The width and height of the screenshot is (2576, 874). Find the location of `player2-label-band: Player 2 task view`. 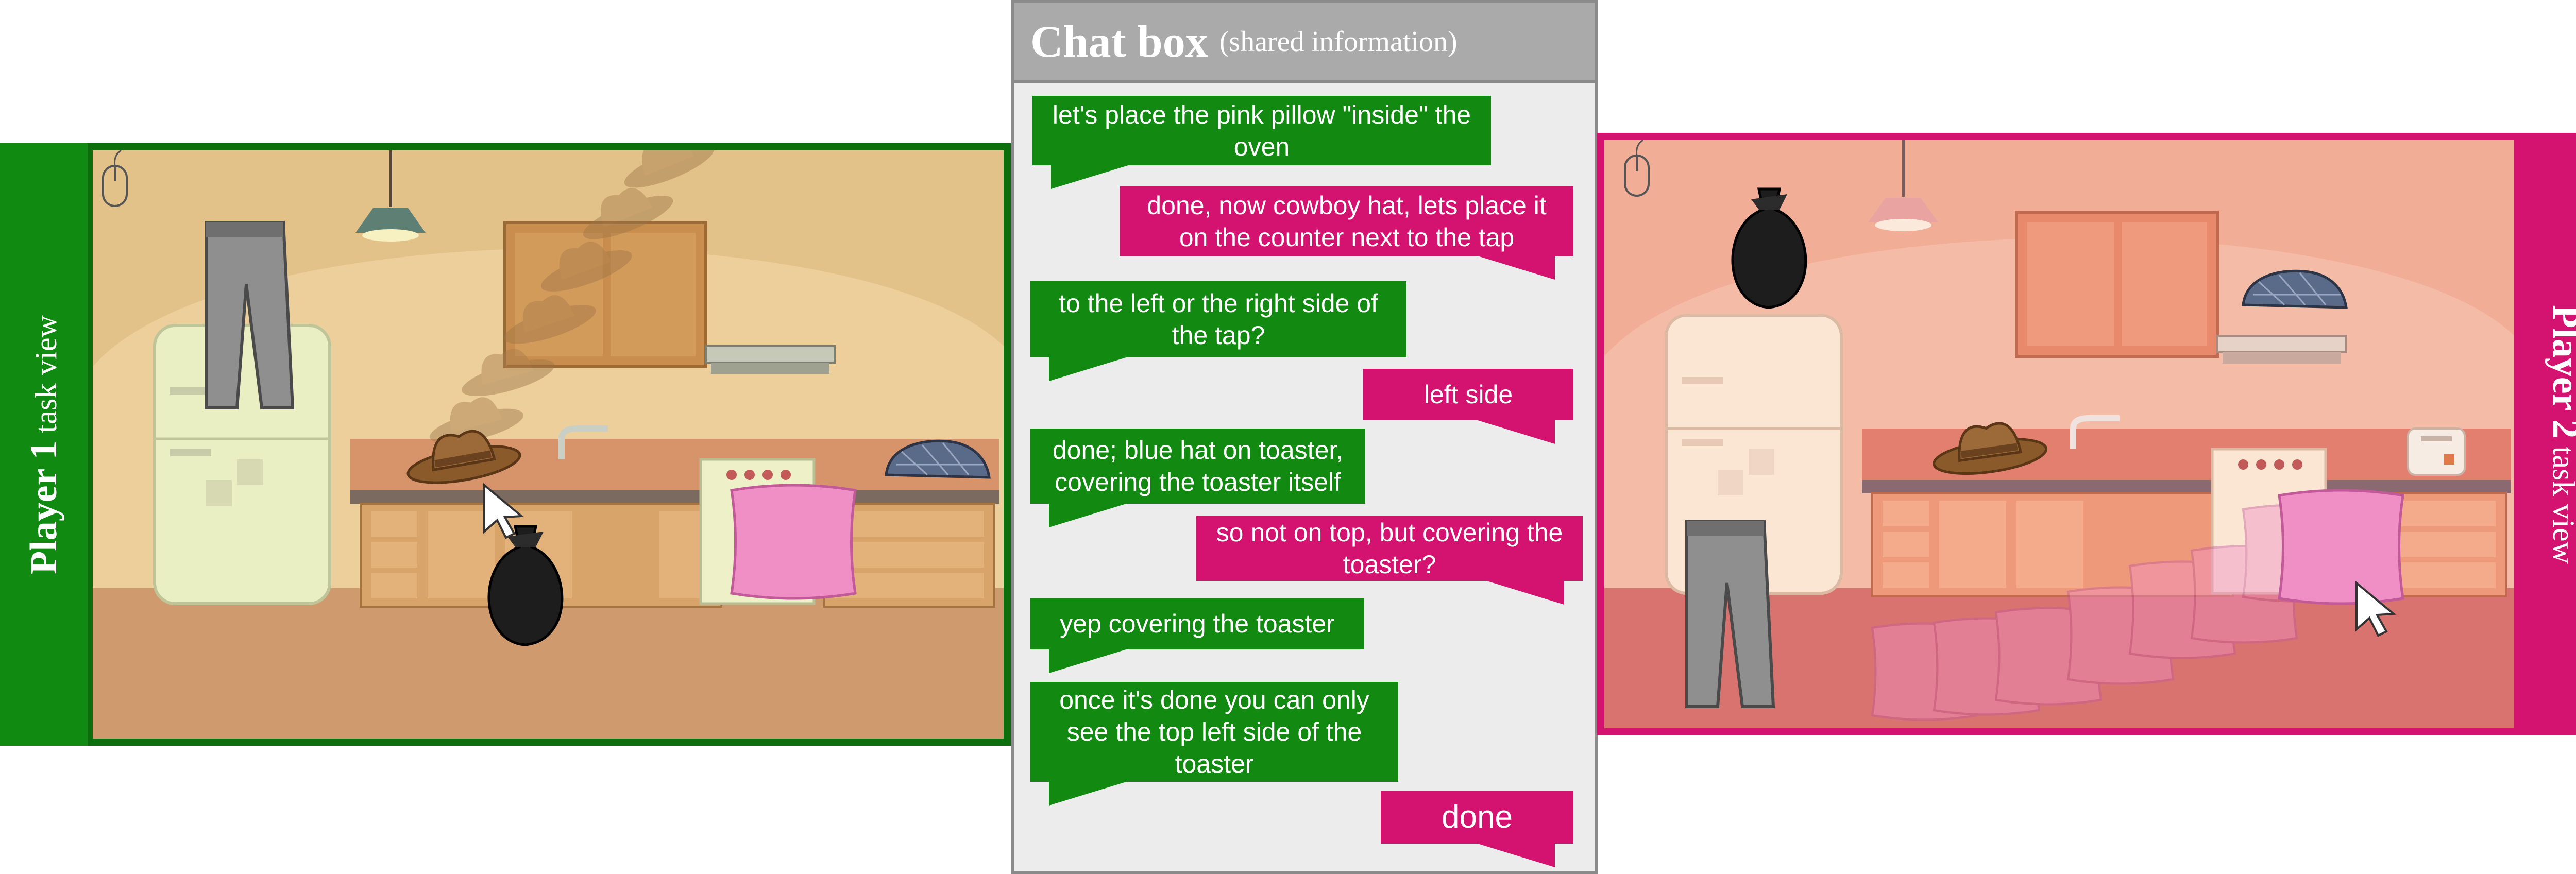

player2-label-band: Player 2 task view is located at coordinates (2548, 434).